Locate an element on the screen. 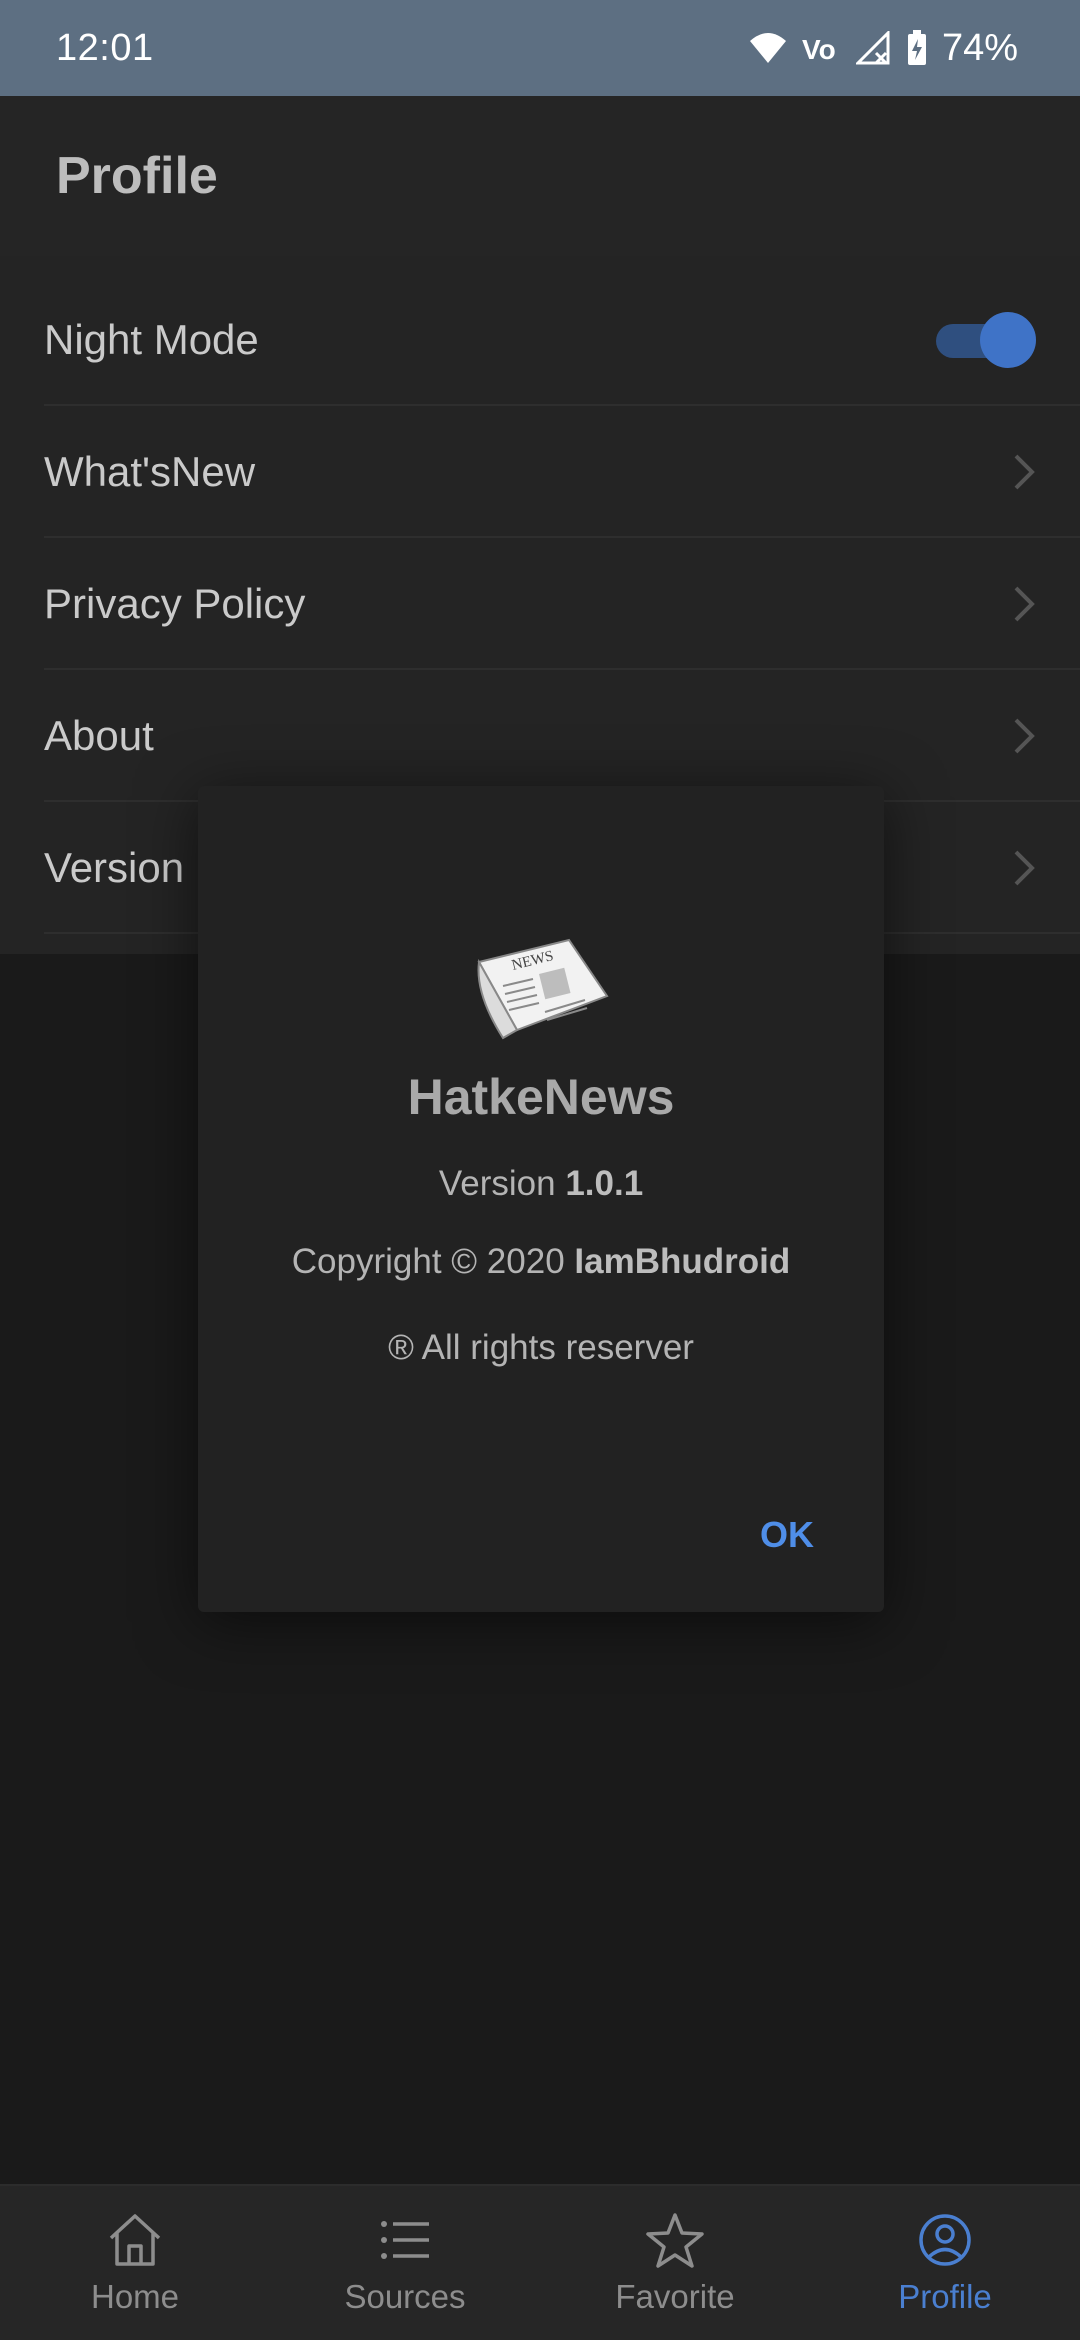  profile-icon is located at coordinates (945, 2240).